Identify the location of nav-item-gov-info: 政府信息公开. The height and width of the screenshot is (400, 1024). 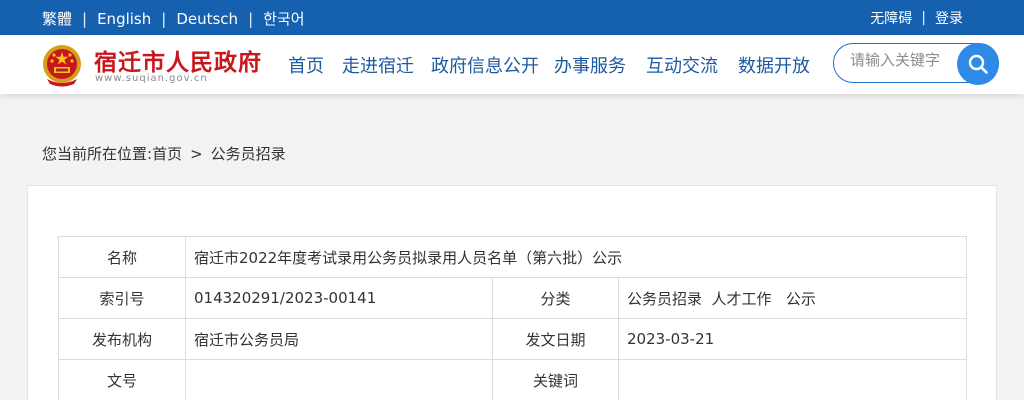
(485, 65).